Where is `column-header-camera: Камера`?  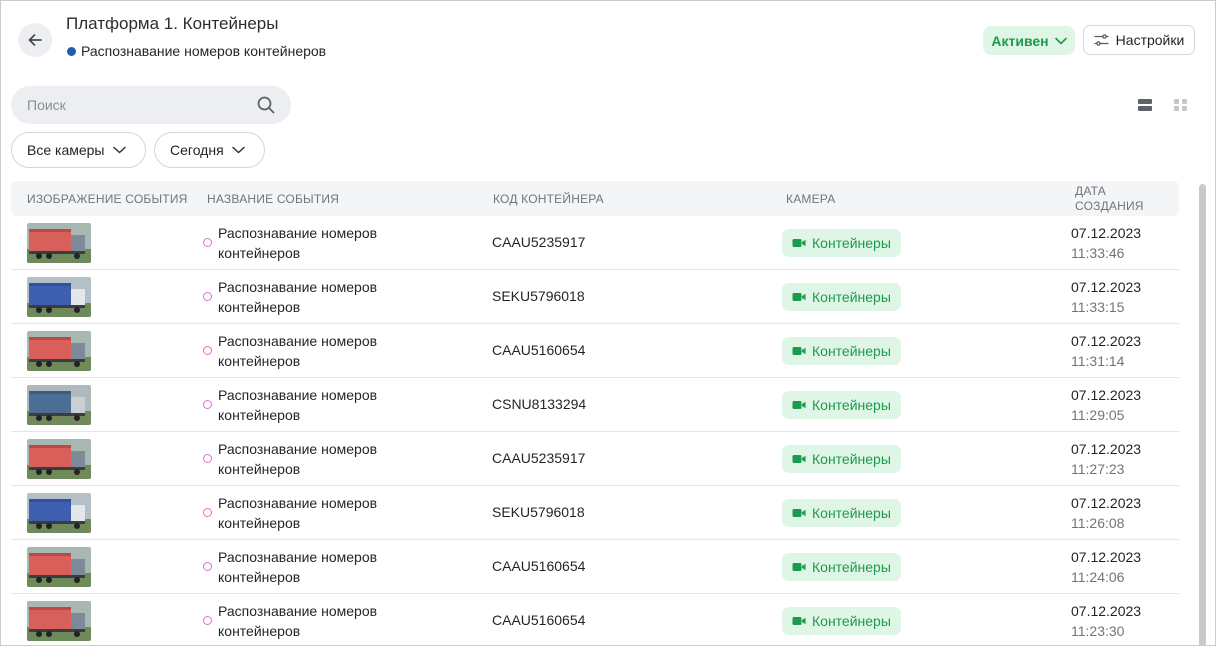
column-header-camera: Камера is located at coordinates (810, 199).